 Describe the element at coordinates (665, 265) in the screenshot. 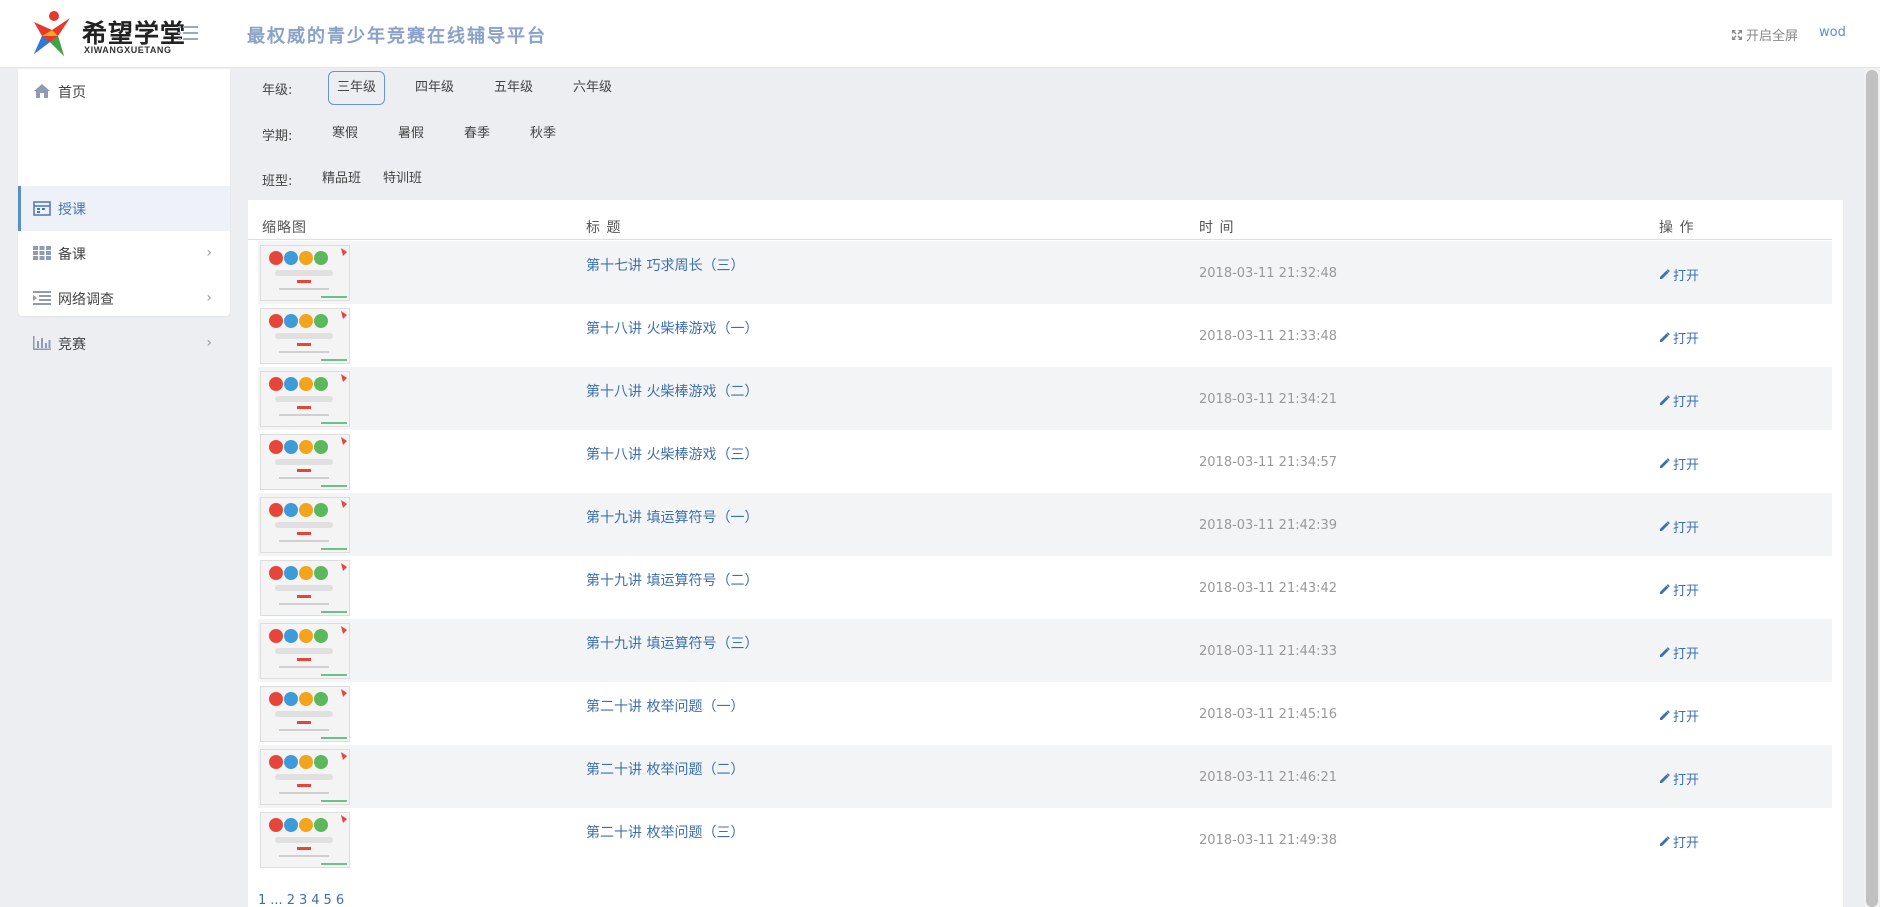

I see `lesson-title-link: 第十七讲 巧求周长（三）` at that location.